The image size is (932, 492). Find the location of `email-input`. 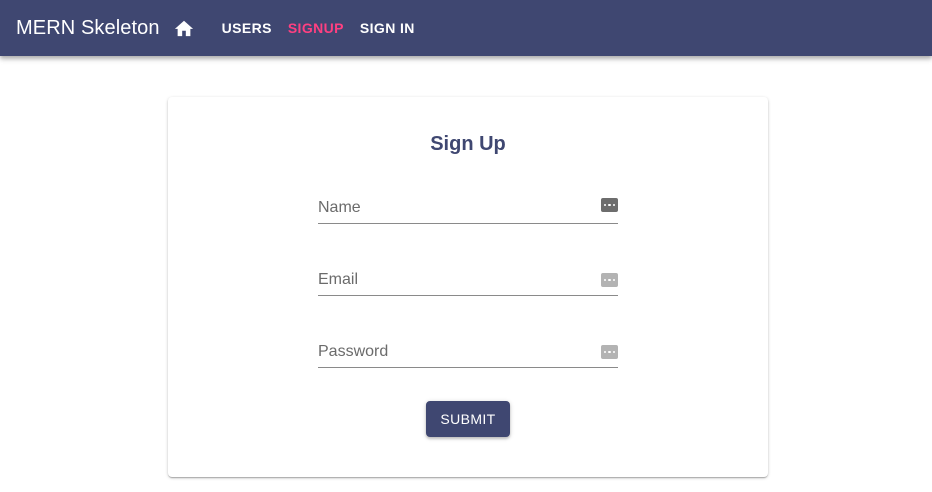

email-input is located at coordinates (453, 280).